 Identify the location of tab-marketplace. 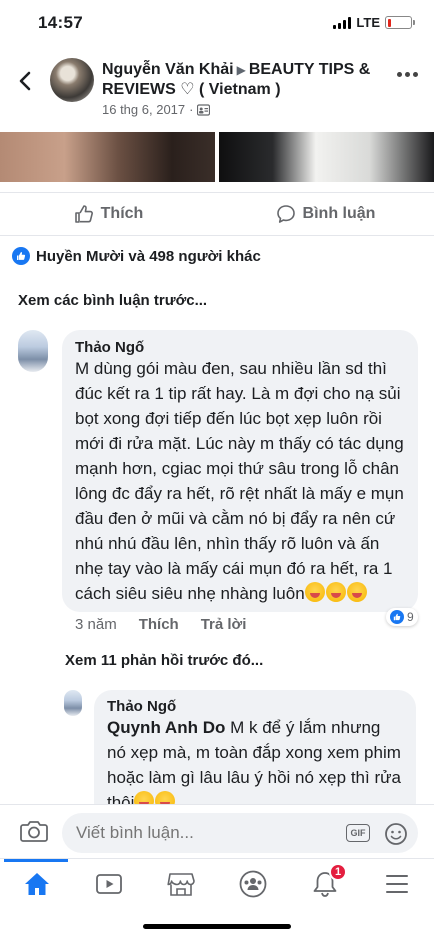
(181, 884).